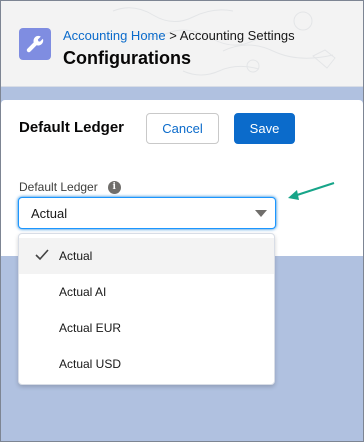 The width and height of the screenshot is (364, 442). What do you see at coordinates (146, 328) in the screenshot?
I see `option-actual-eur: Actual EUR` at bounding box center [146, 328].